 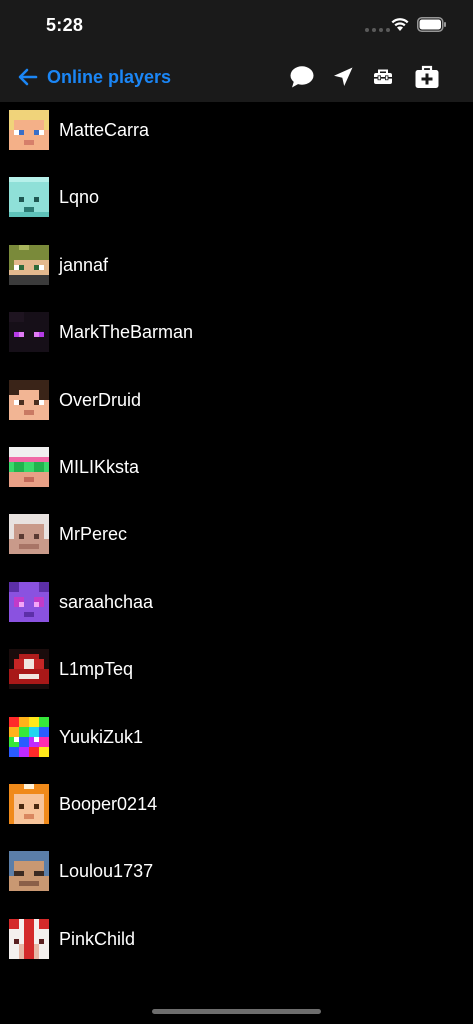 What do you see at coordinates (236, 77) in the screenshot?
I see `navigation-bar: Online players` at bounding box center [236, 77].